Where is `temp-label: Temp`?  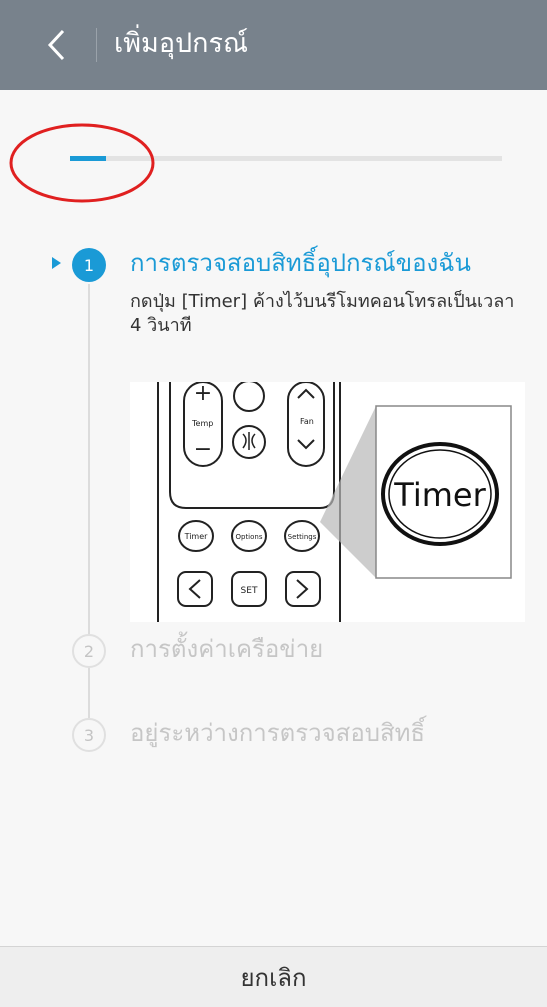 temp-label: Temp is located at coordinates (202, 423).